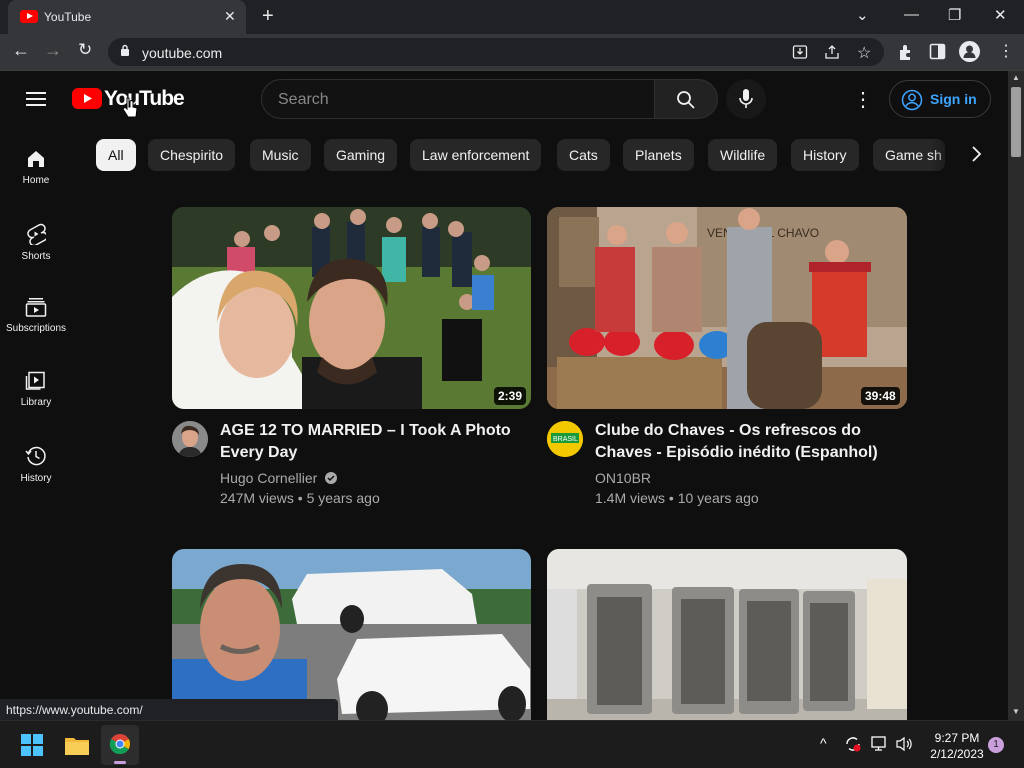 Image resolution: width=1024 pixels, height=768 pixels. I want to click on page-scrollbar: ▲ ▼, so click(1016, 395).